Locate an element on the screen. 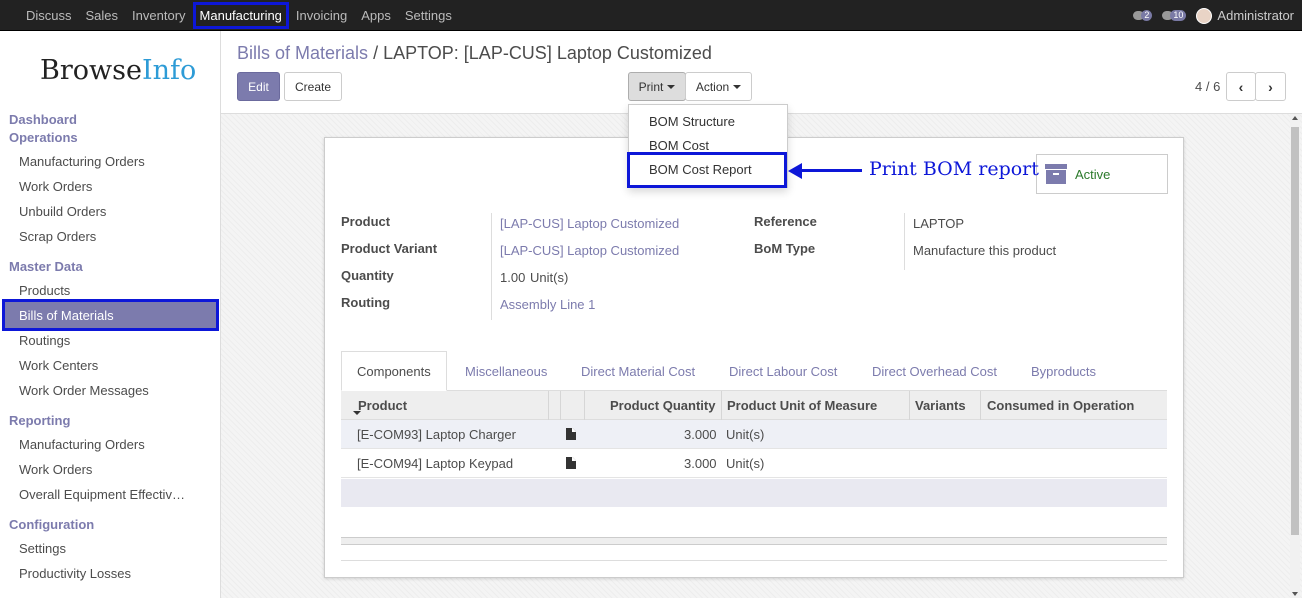 The width and height of the screenshot is (1302, 598). pager-previous-button: ‹ is located at coordinates (1241, 86).